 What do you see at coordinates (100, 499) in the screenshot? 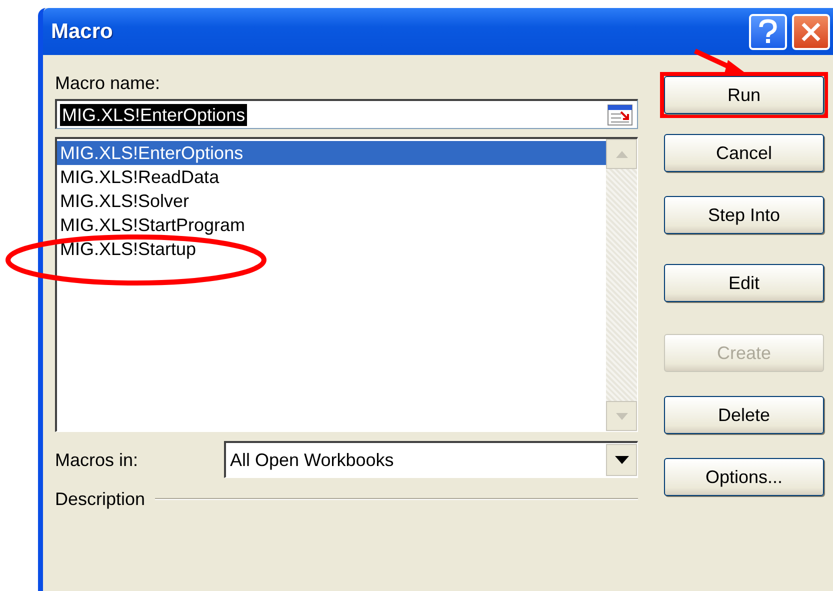
I see `description-label: Description` at bounding box center [100, 499].